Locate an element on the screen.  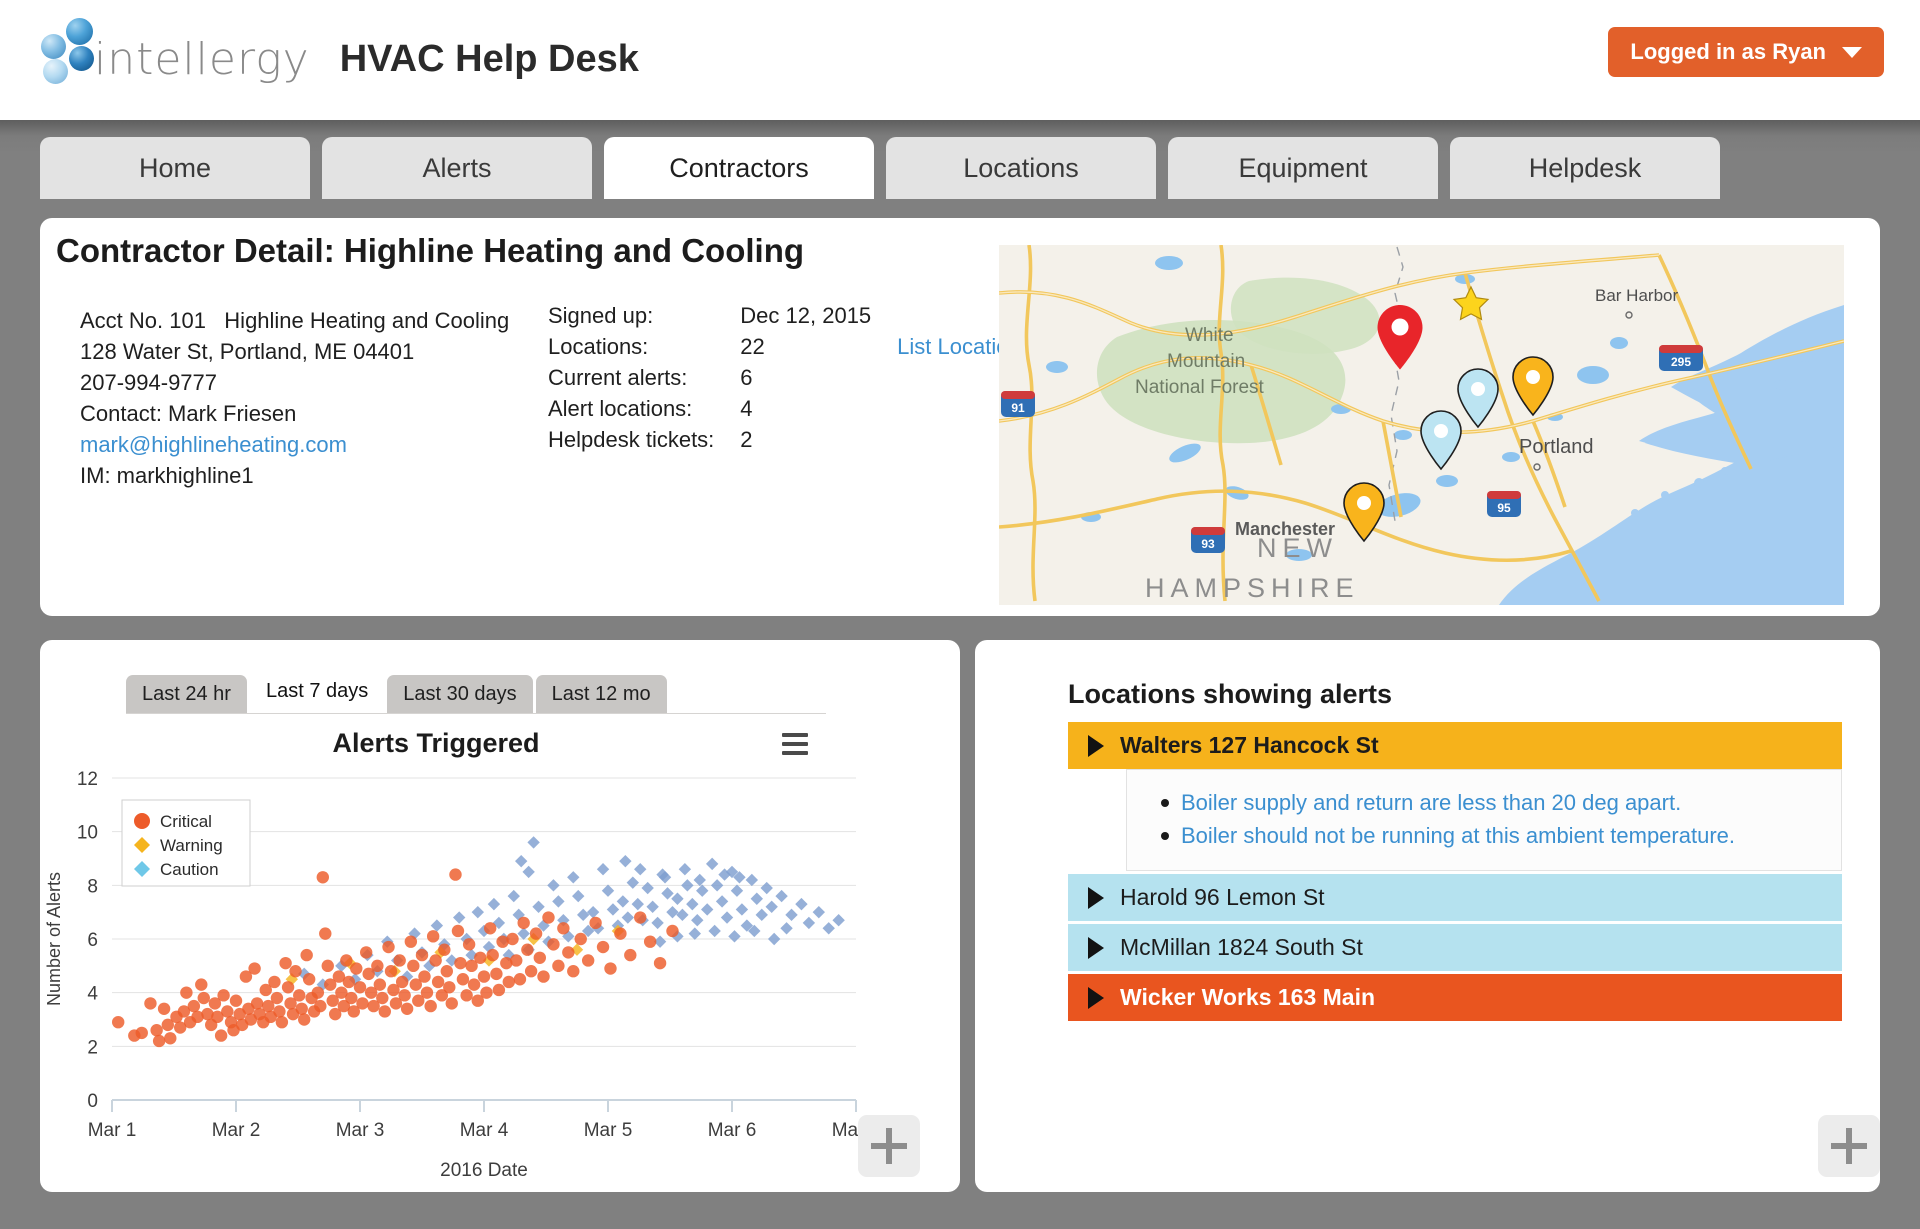
contact-line: Contact: Mark Friesen is located at coordinates (188, 413).